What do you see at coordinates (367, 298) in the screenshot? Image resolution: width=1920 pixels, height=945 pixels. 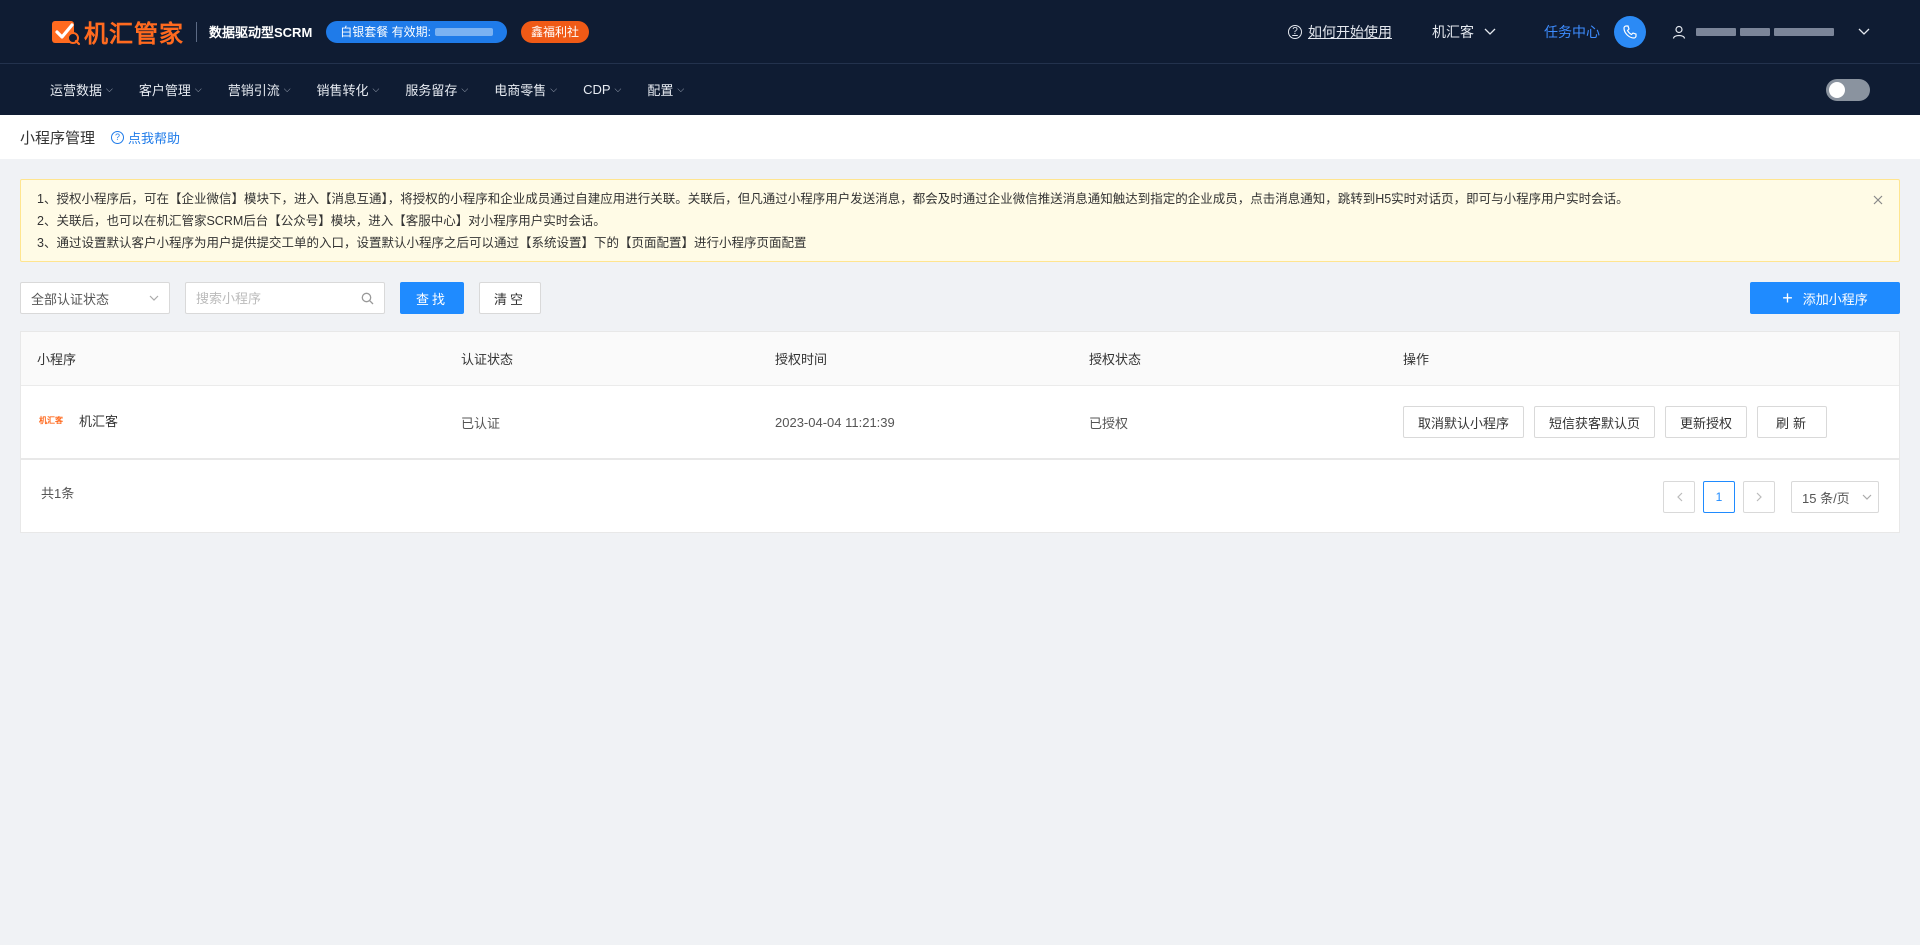 I see `search-icon` at bounding box center [367, 298].